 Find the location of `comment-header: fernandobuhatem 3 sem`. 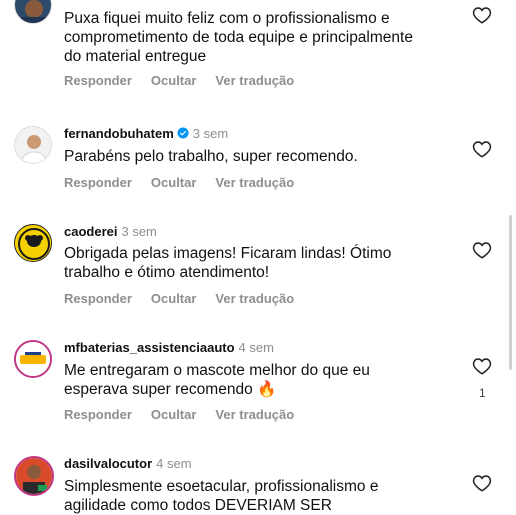

comment-header: fernandobuhatem 3 sem is located at coordinates (146, 133).